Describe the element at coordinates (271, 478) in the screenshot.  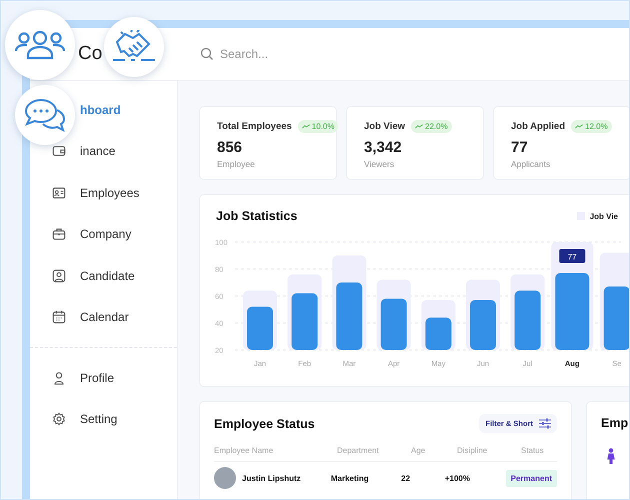
I see `table-cell: Justin Lipshutz` at that location.